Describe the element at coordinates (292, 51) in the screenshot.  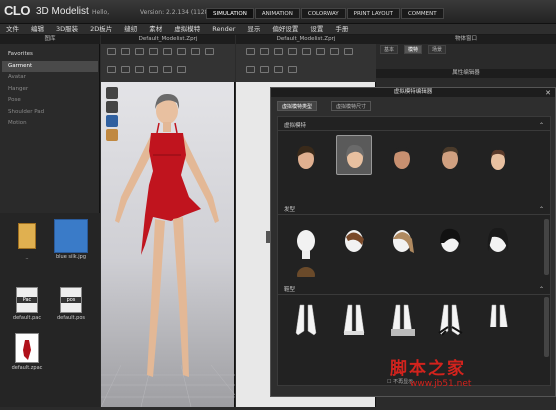
I see `rectangle-icon` at that location.